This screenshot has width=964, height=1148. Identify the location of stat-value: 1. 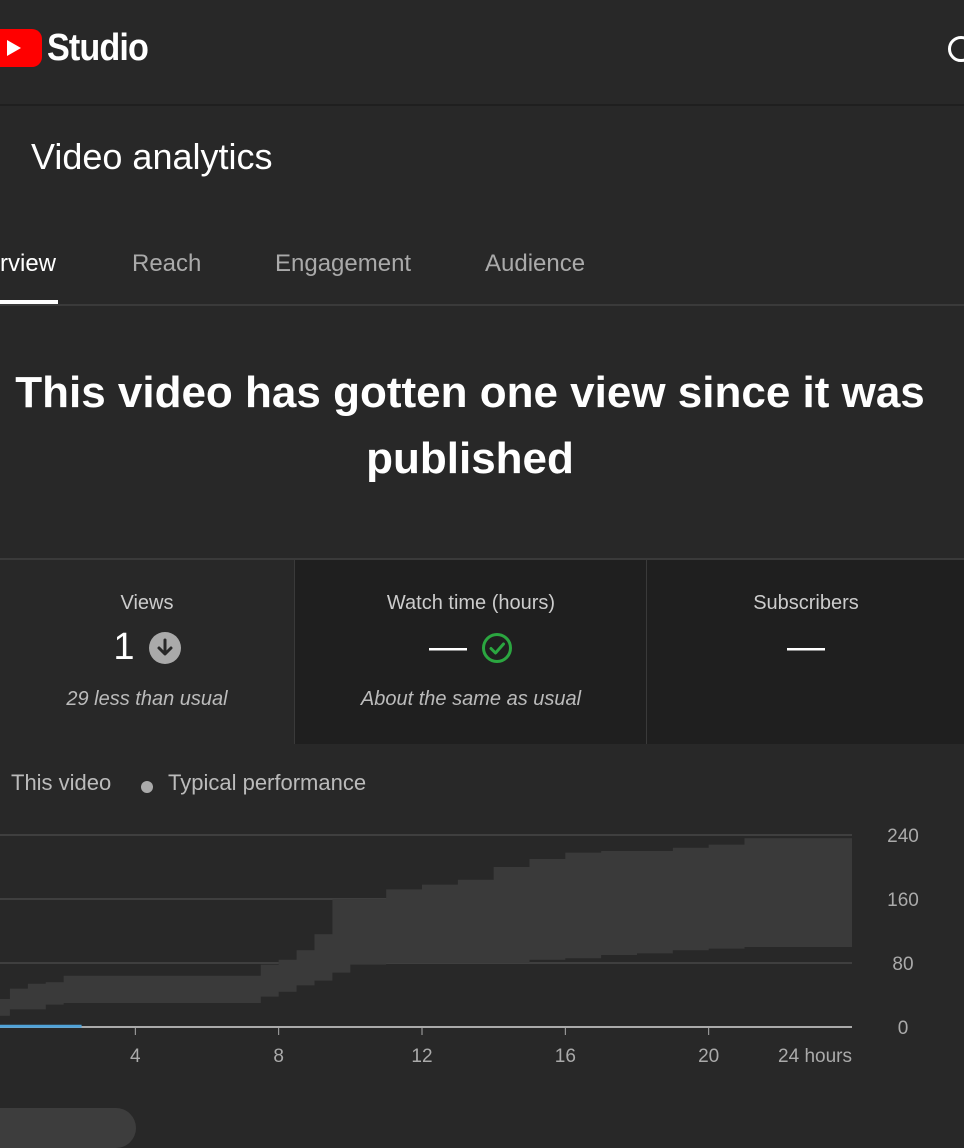
(124, 647).